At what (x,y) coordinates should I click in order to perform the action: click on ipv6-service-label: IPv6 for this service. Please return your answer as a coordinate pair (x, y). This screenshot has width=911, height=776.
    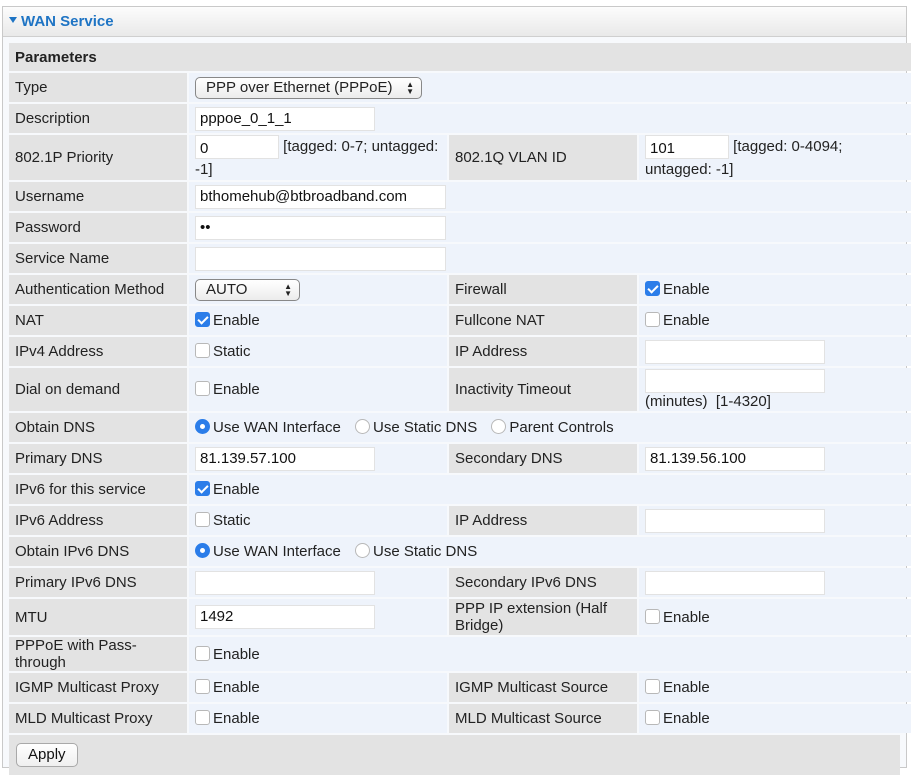
    Looking at the image, I should click on (98, 489).